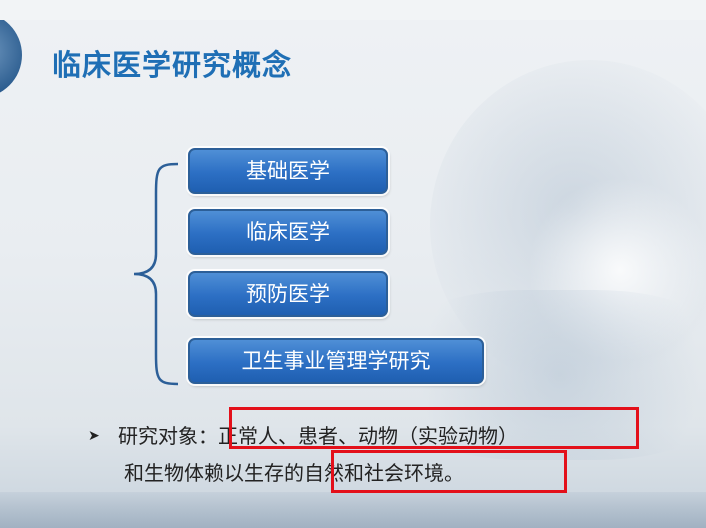 This screenshot has width=706, height=528. Describe the element at coordinates (11, 59) in the screenshot. I see `logo-circle` at that location.